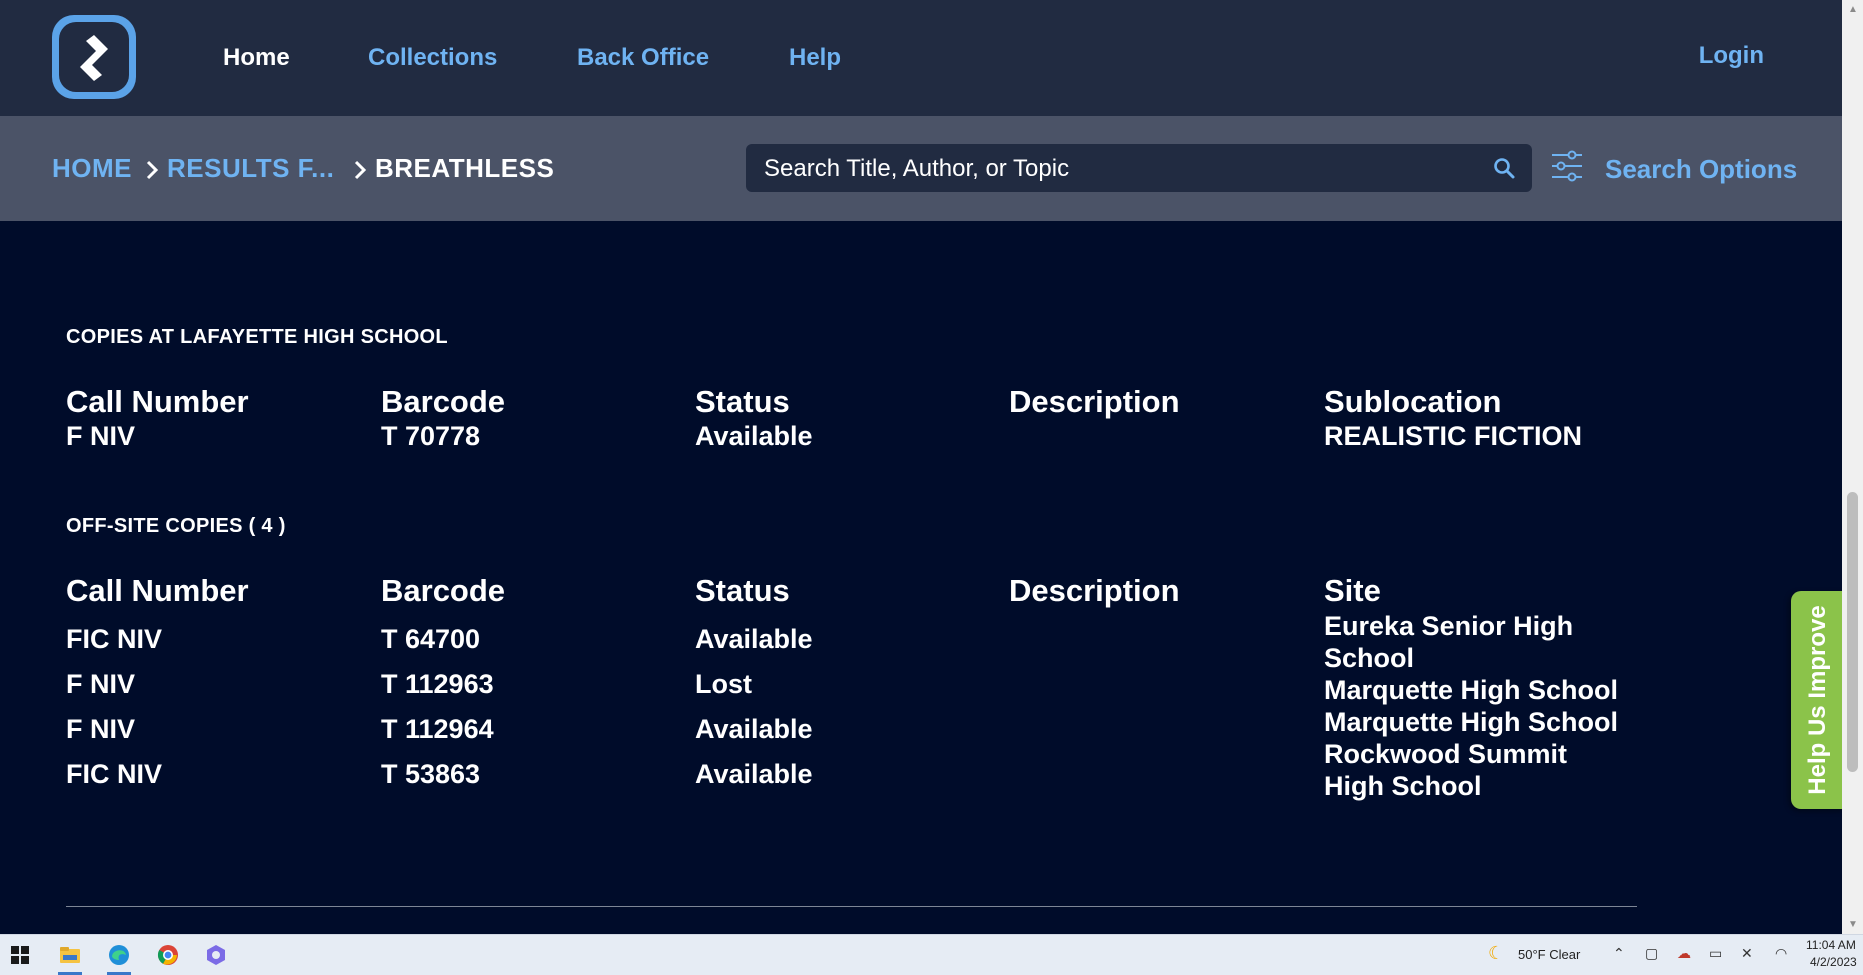 This screenshot has width=1863, height=975. Describe the element at coordinates (1369, 658) in the screenshot. I see `site-line: School` at that location.